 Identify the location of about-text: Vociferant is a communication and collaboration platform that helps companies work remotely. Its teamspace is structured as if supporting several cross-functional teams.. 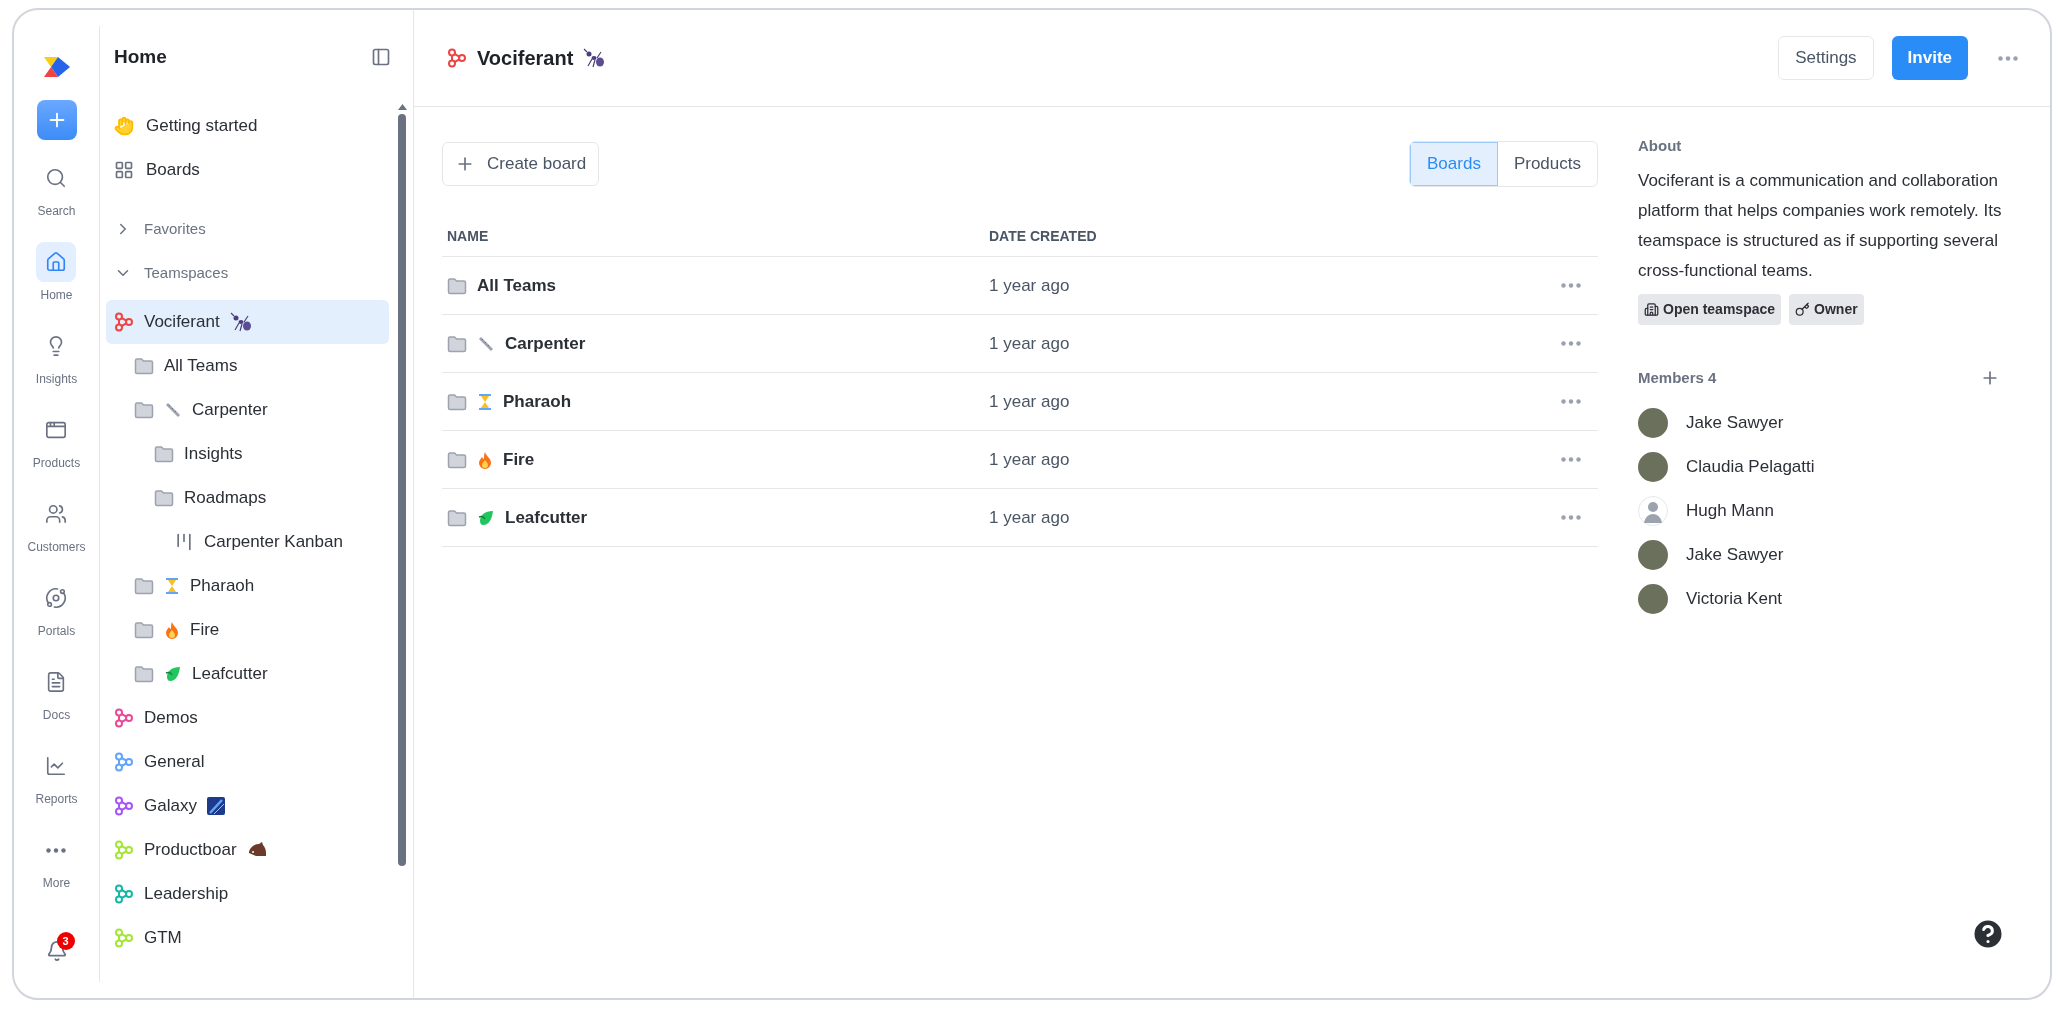
(1820, 225).